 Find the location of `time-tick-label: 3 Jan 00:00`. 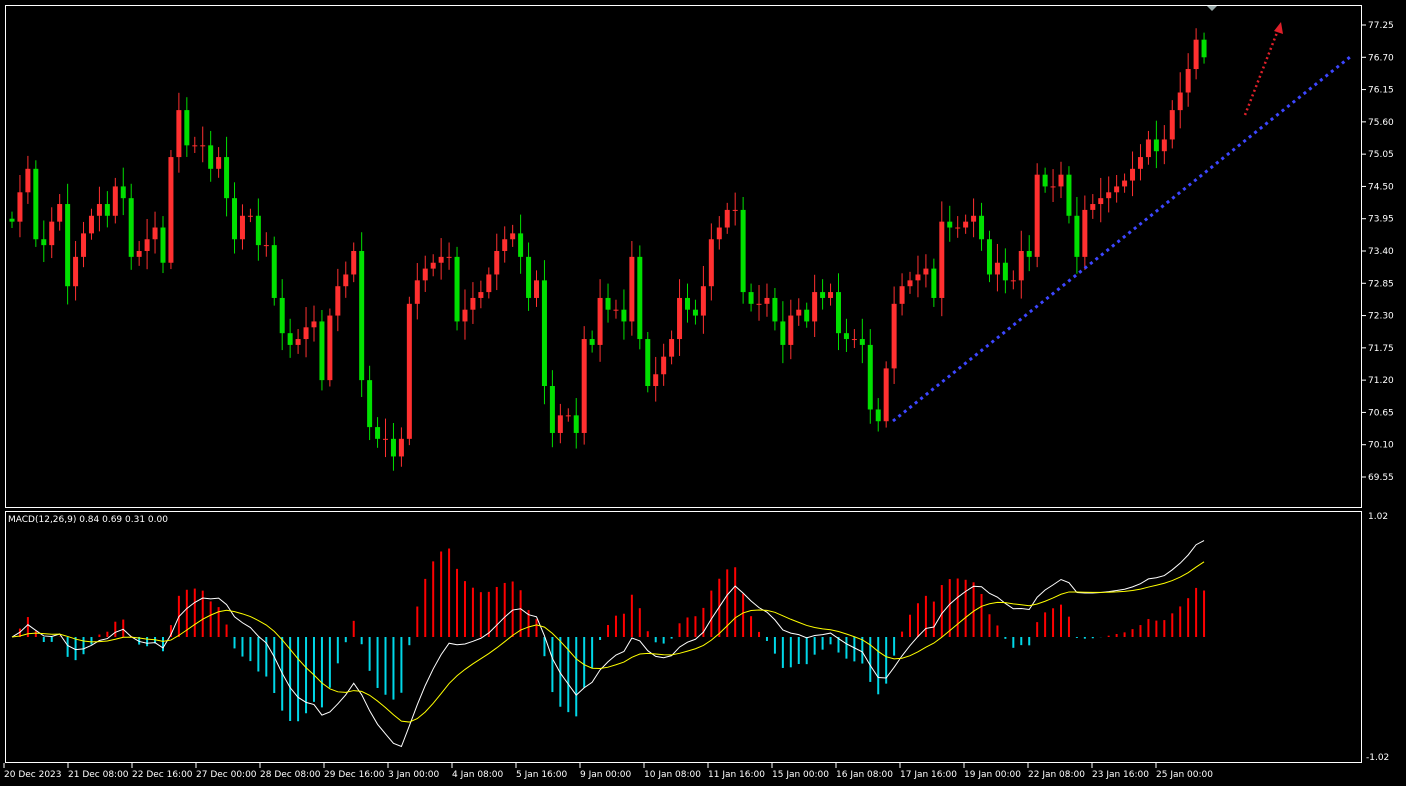

time-tick-label: 3 Jan 00:00 is located at coordinates (414, 775).